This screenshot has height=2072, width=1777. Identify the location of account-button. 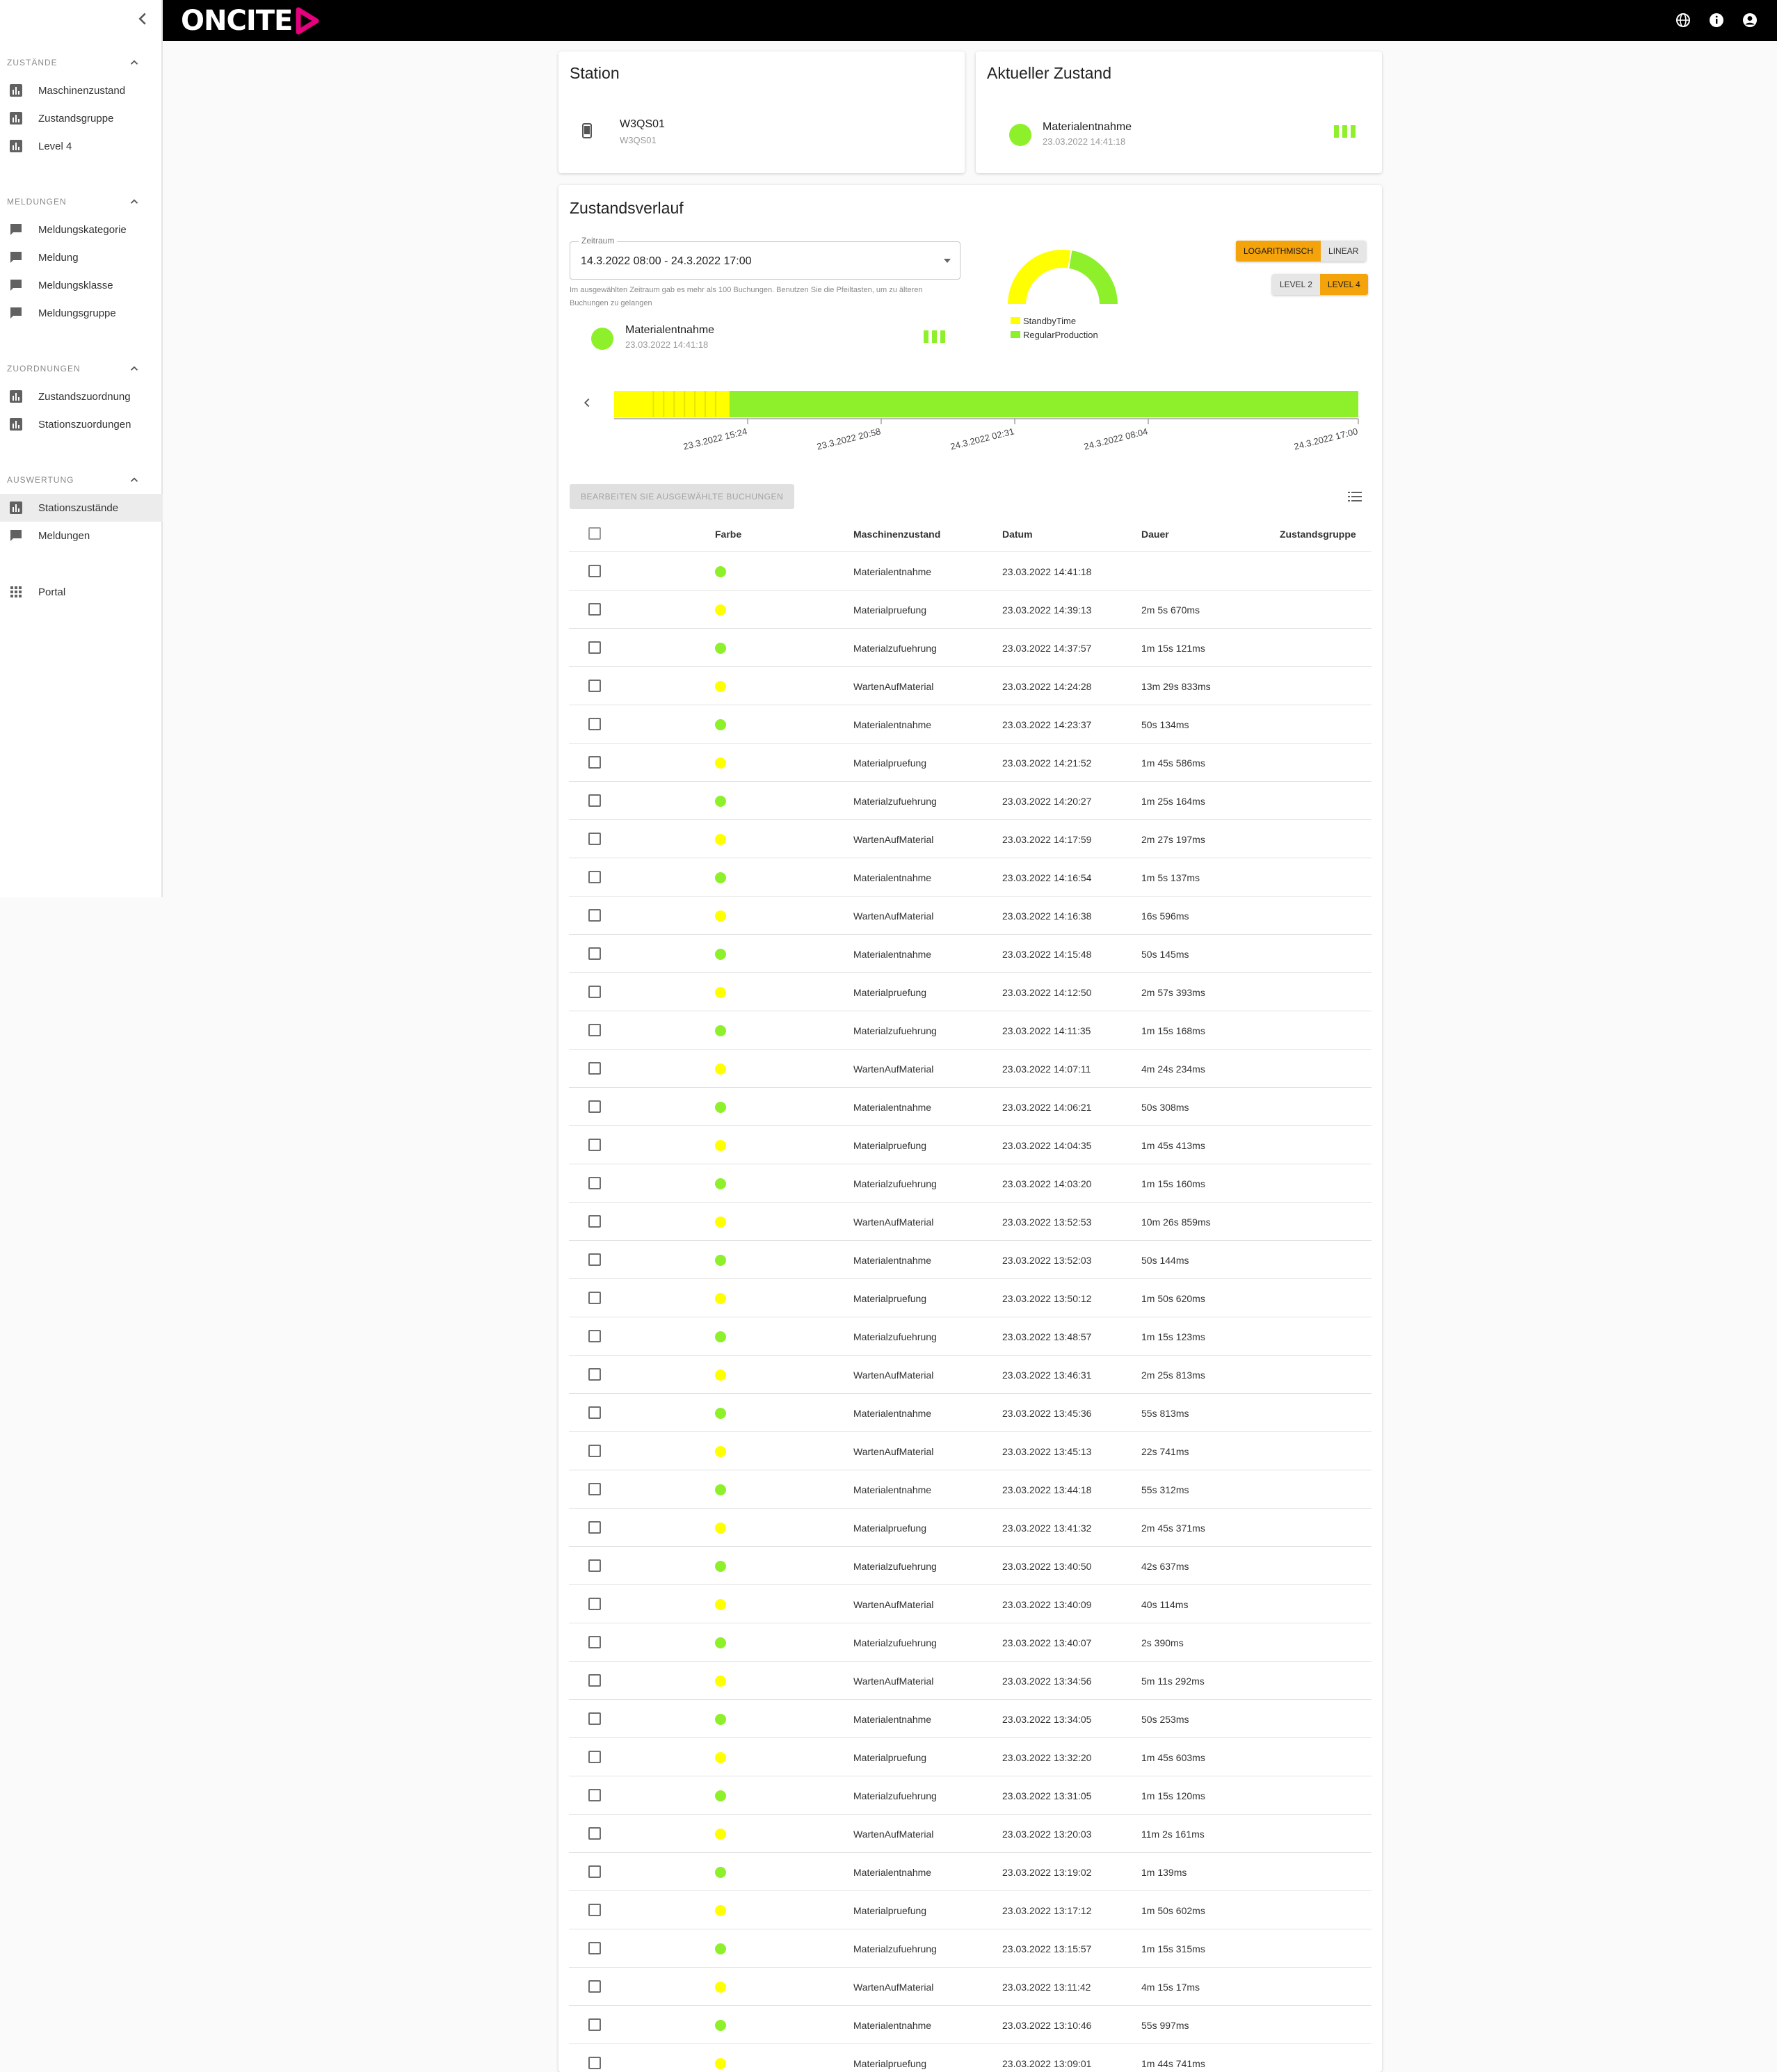
(1750, 20).